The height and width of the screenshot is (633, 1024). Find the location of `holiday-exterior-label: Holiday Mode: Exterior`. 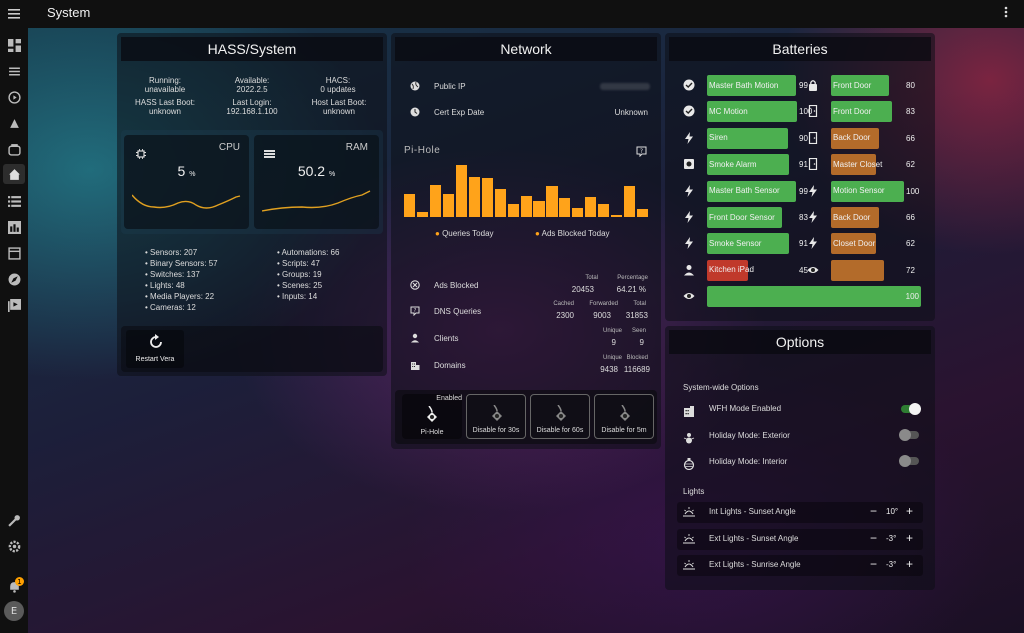

holiday-exterior-label: Holiday Mode: Exterior is located at coordinates (749, 435).